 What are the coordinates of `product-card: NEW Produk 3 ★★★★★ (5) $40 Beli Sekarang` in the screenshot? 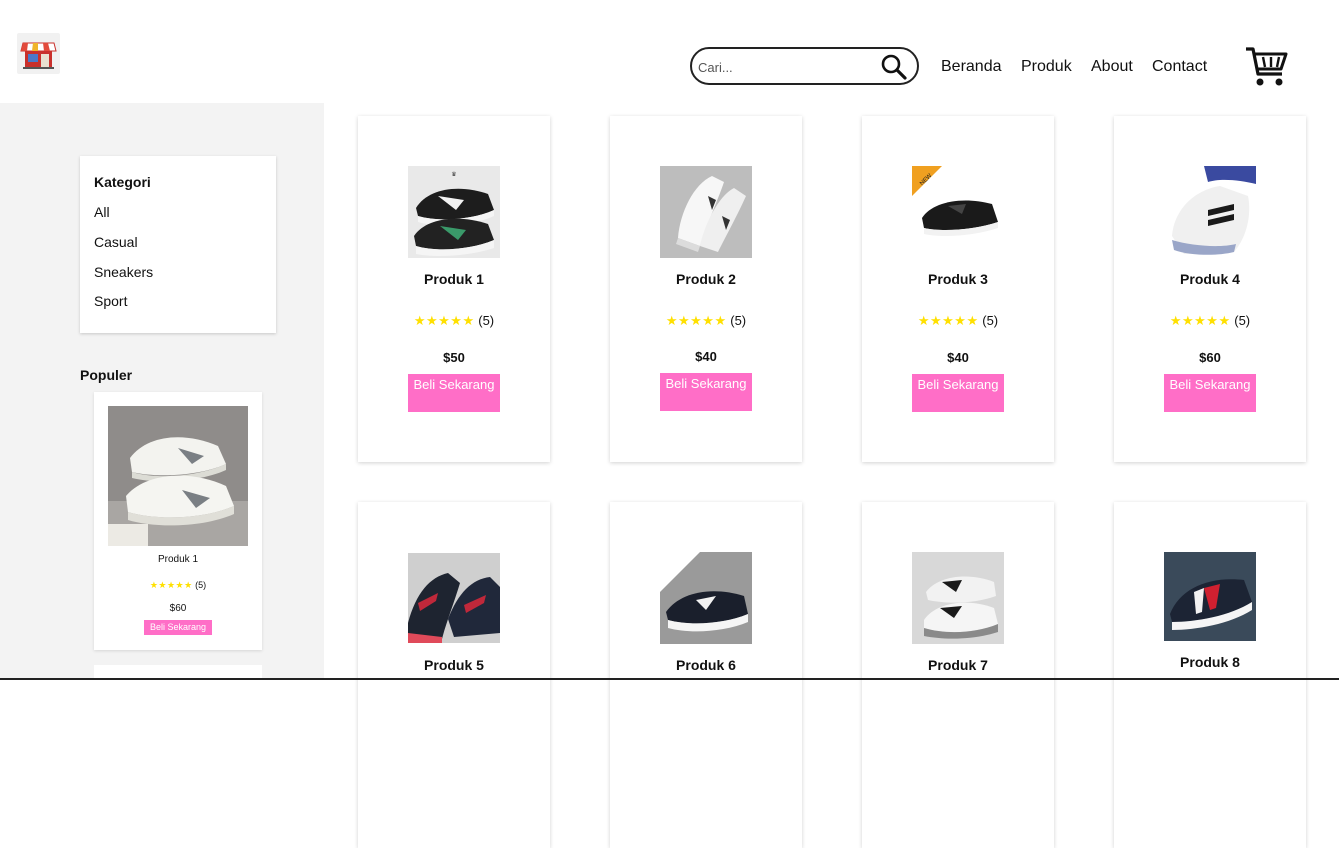 It's located at (958, 289).